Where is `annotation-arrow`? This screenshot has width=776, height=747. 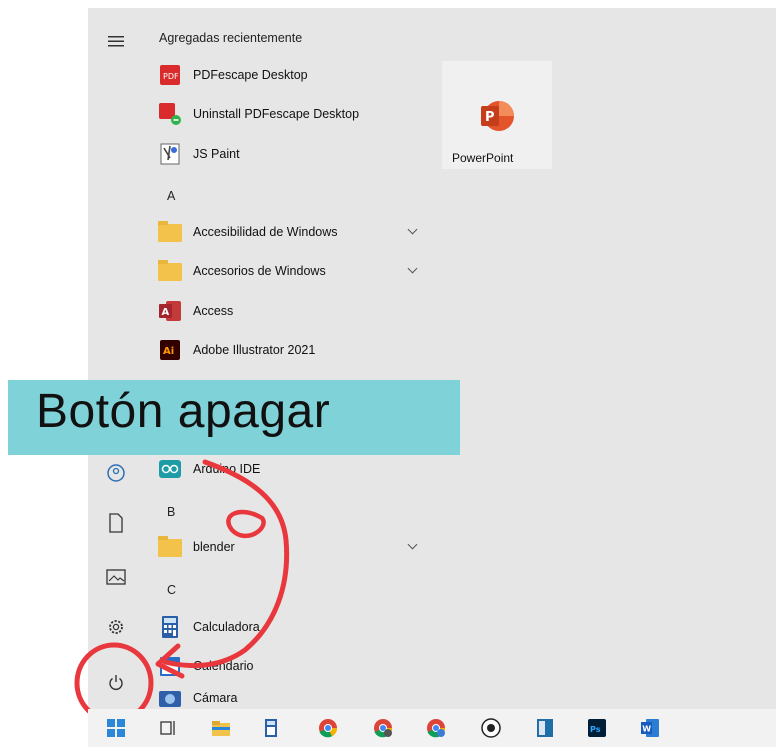 annotation-arrow is located at coordinates (226, 564).